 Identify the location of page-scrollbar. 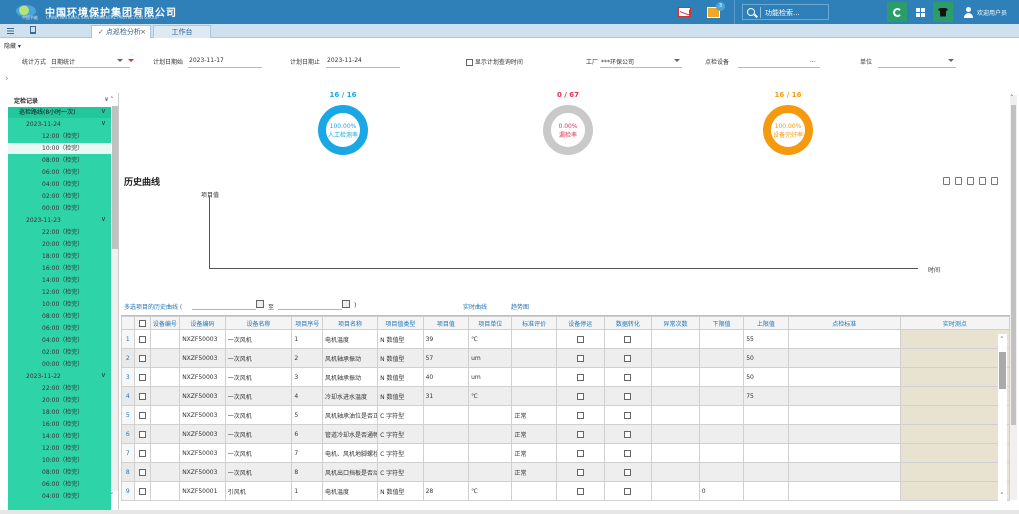
(1013, 297).